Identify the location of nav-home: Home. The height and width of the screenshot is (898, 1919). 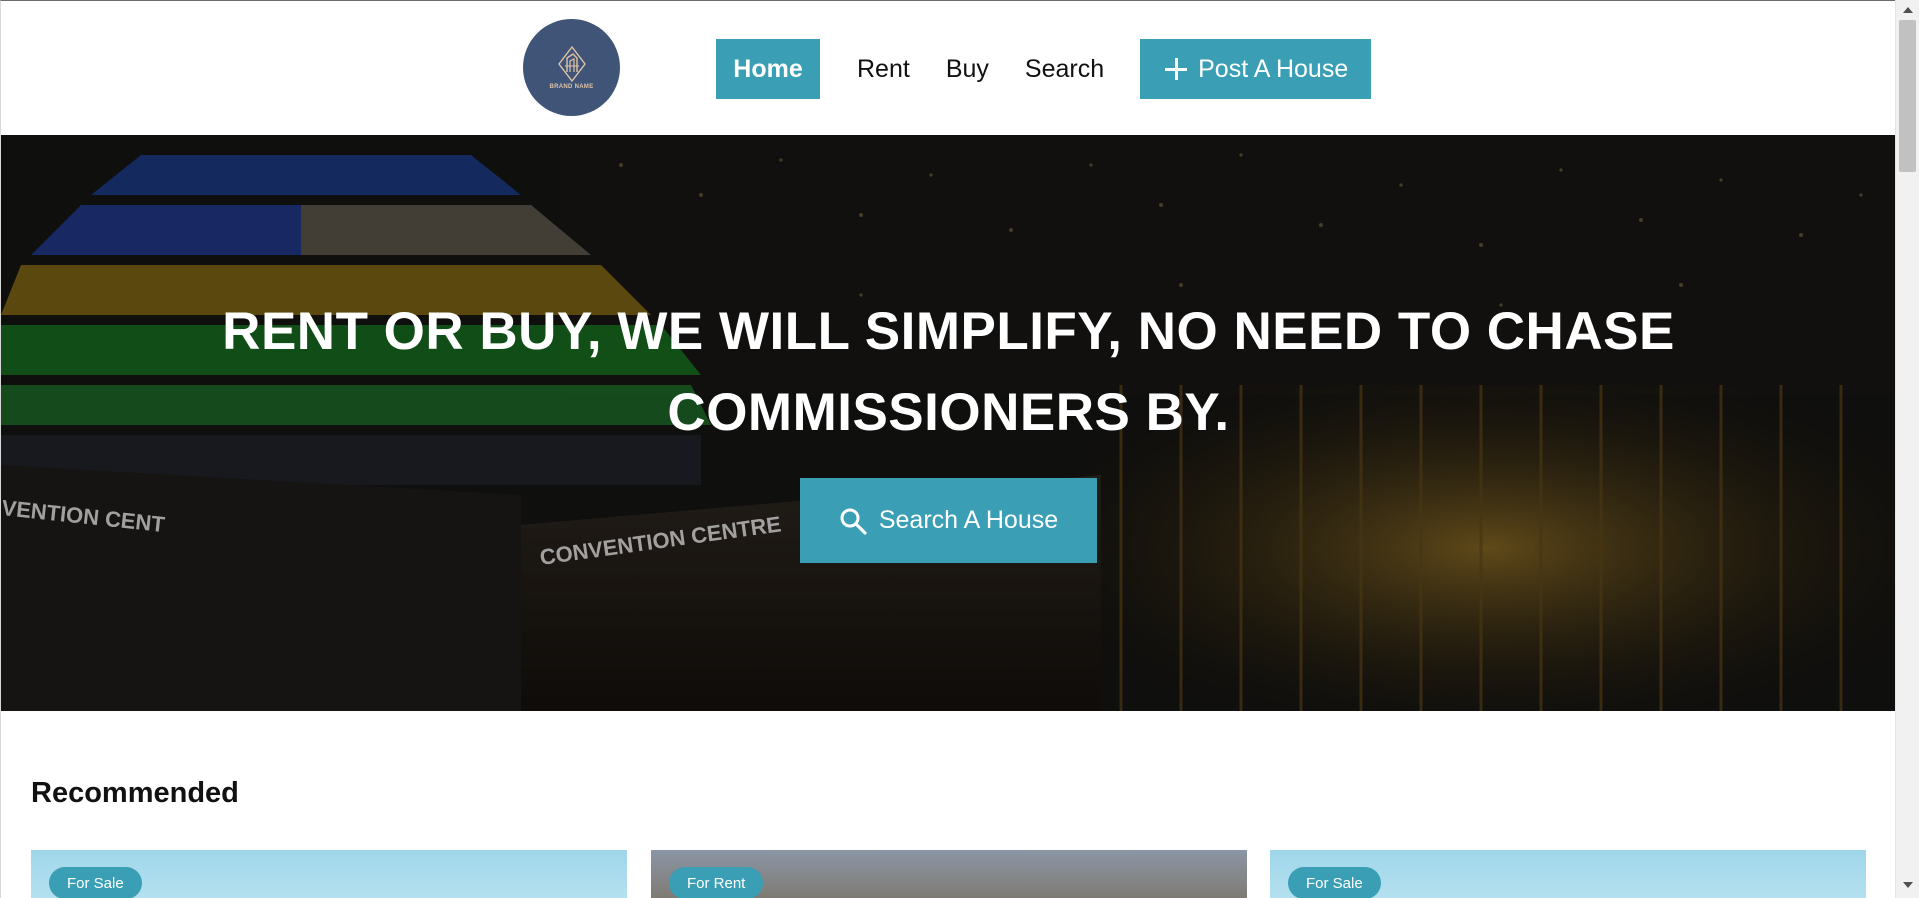
(768, 69).